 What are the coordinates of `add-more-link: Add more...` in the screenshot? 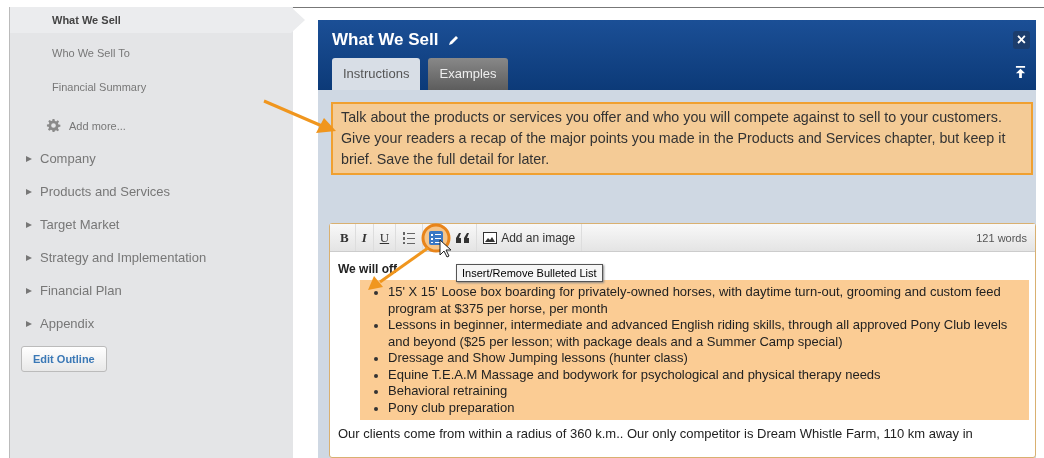 It's located at (97, 125).